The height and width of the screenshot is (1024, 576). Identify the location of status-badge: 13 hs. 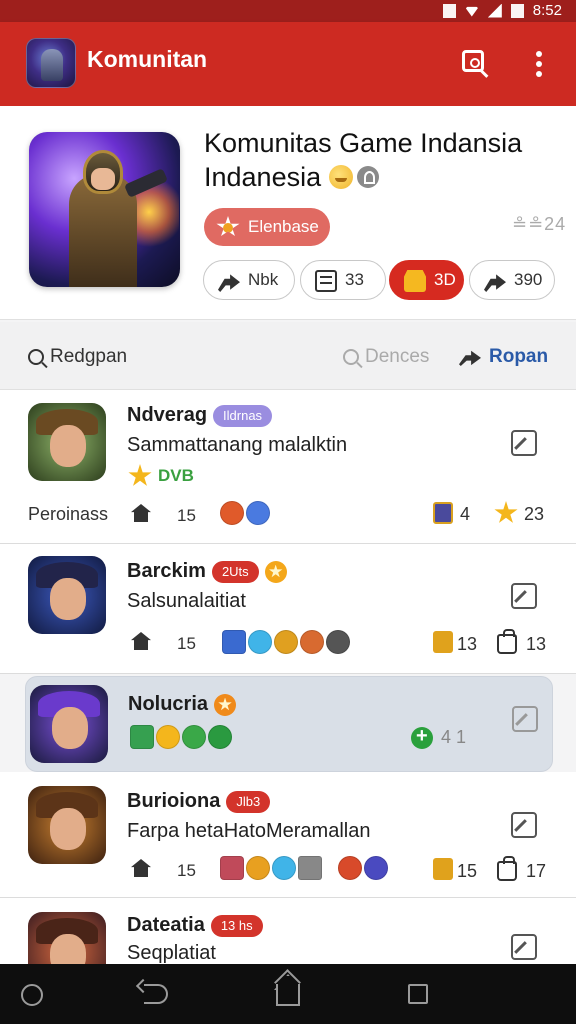
(236, 925).